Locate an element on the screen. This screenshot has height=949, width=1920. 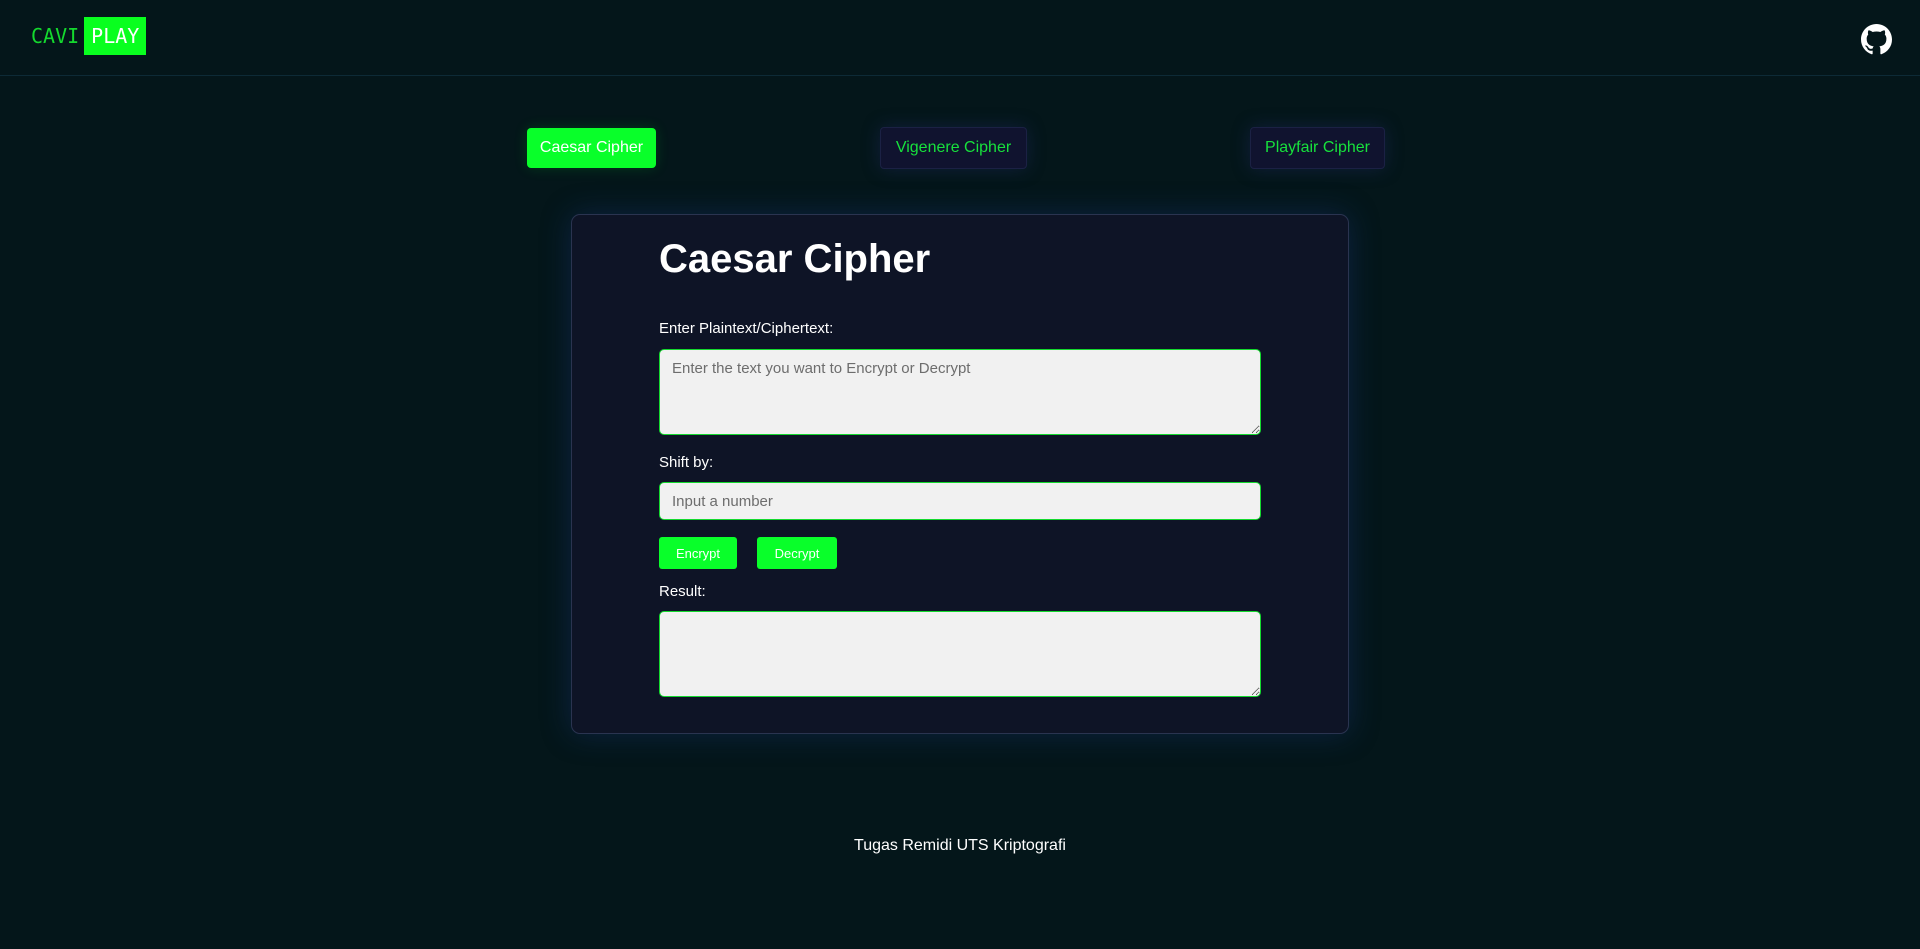
encrypt-button: Encrypt is located at coordinates (698, 553).